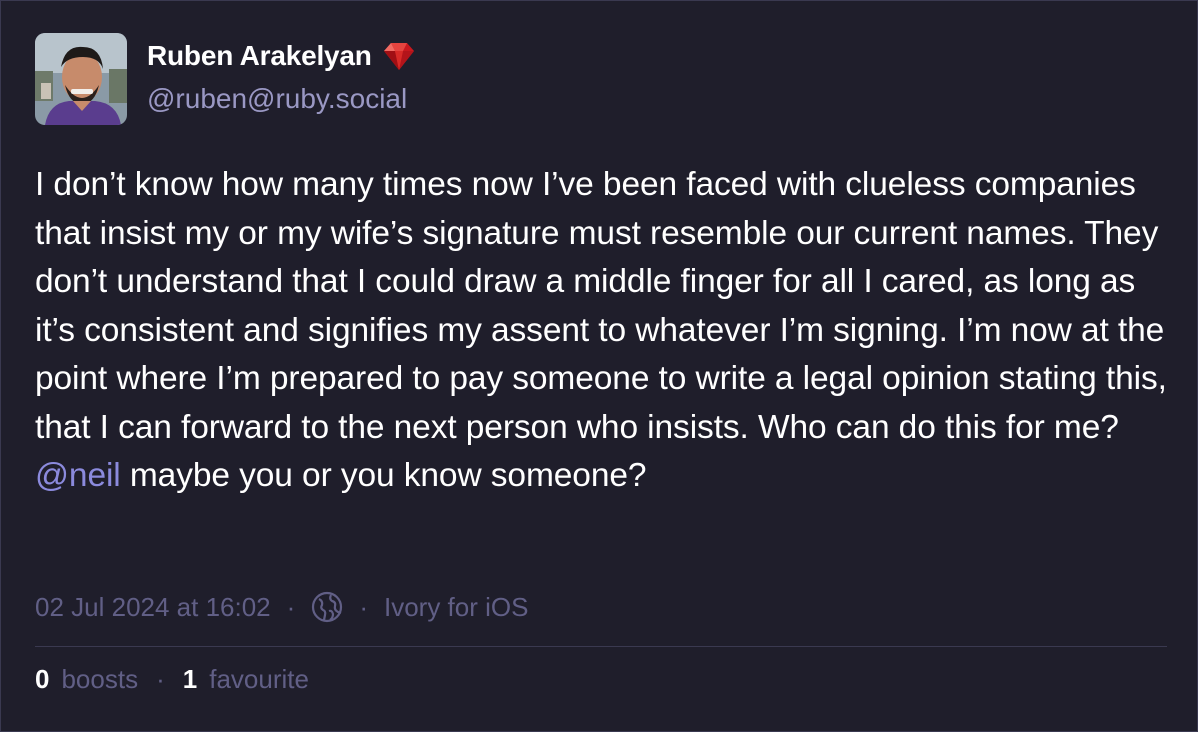  I want to click on display-name-text: Ruben Arakelyan, so click(259, 55).